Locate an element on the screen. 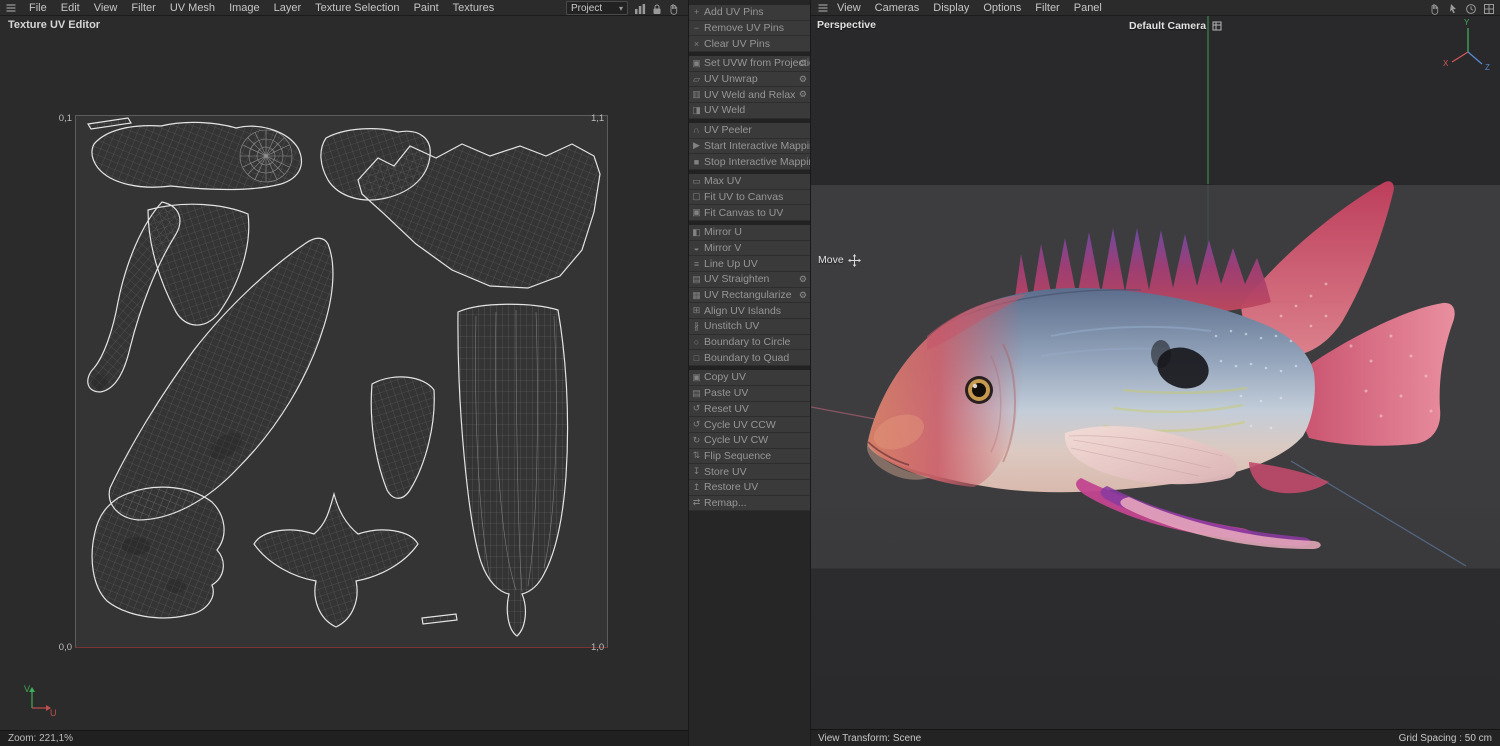 The height and width of the screenshot is (746, 1500). remove-uv-pins-icon: − is located at coordinates (696, 28).